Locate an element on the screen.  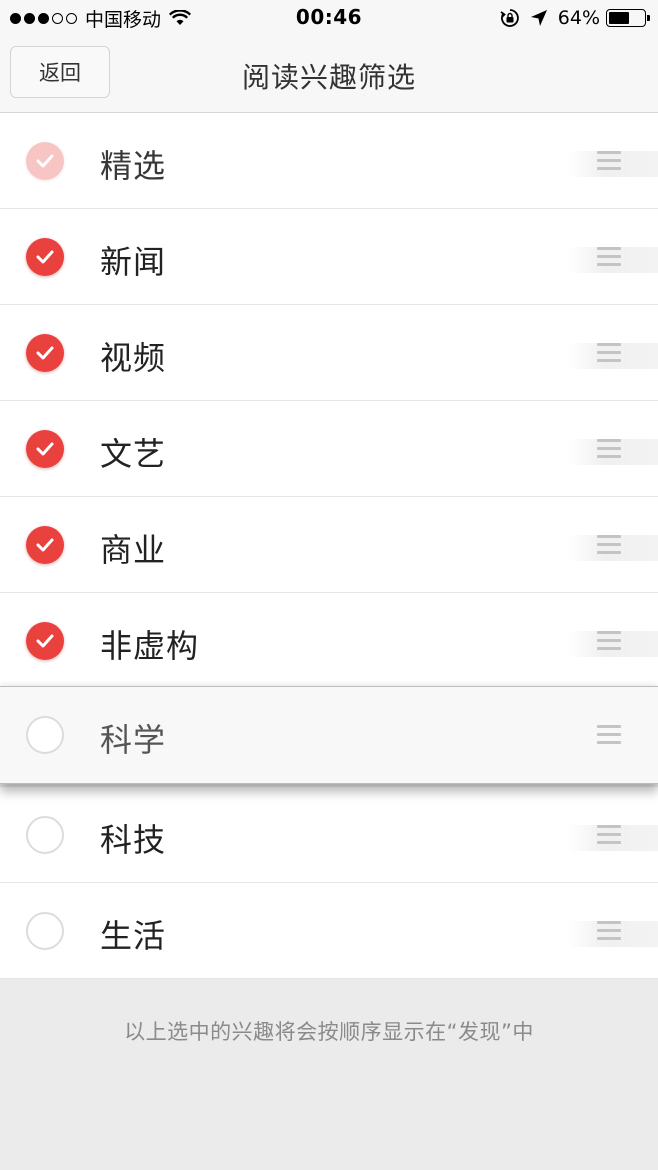
interest-row: 科学 is located at coordinates (329, 735).